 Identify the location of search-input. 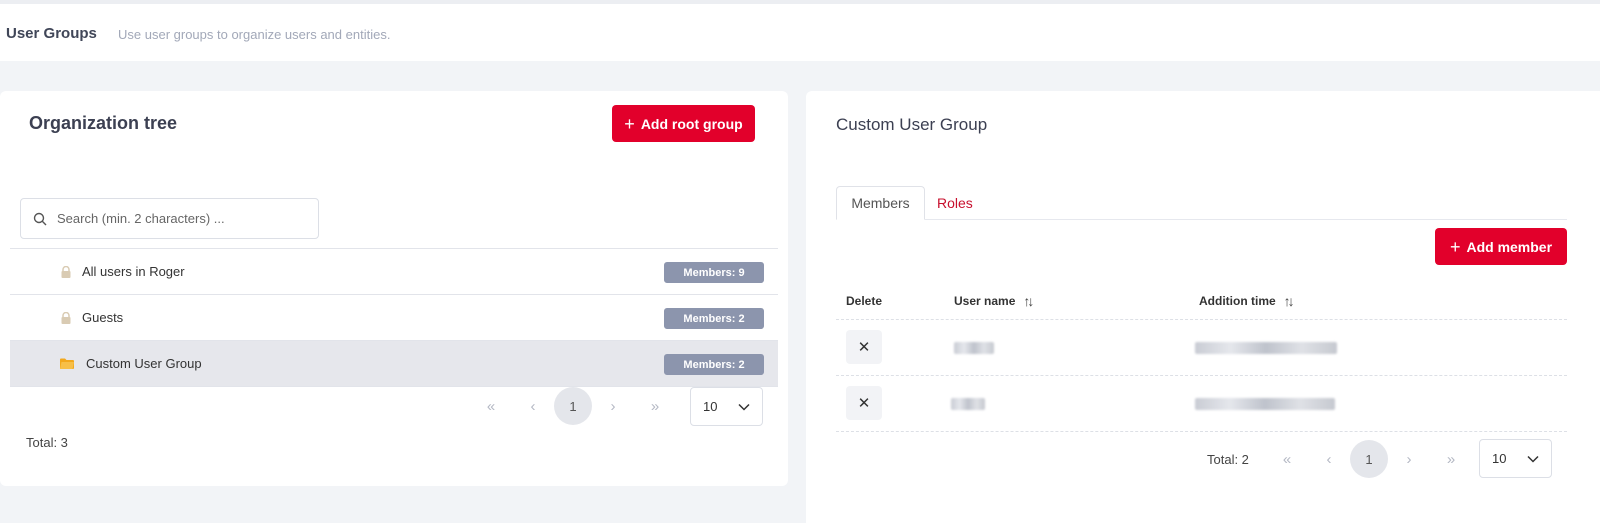
(177, 218).